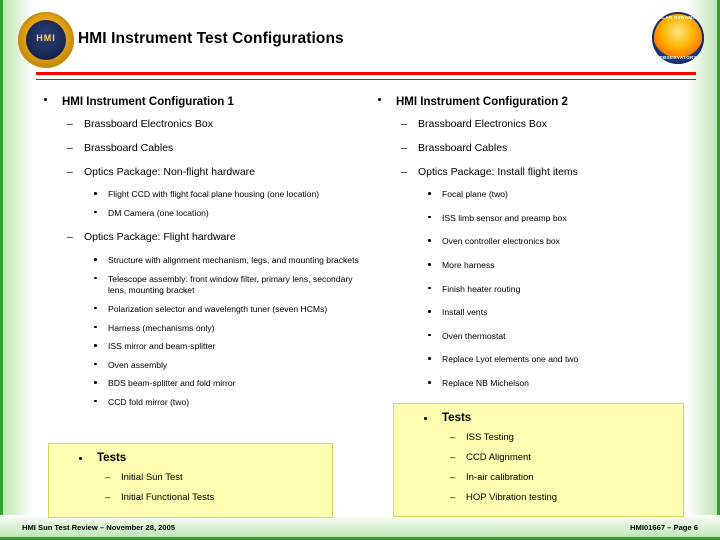  I want to click on sub-list-item: CCD fold mirror (two), so click(199, 403).